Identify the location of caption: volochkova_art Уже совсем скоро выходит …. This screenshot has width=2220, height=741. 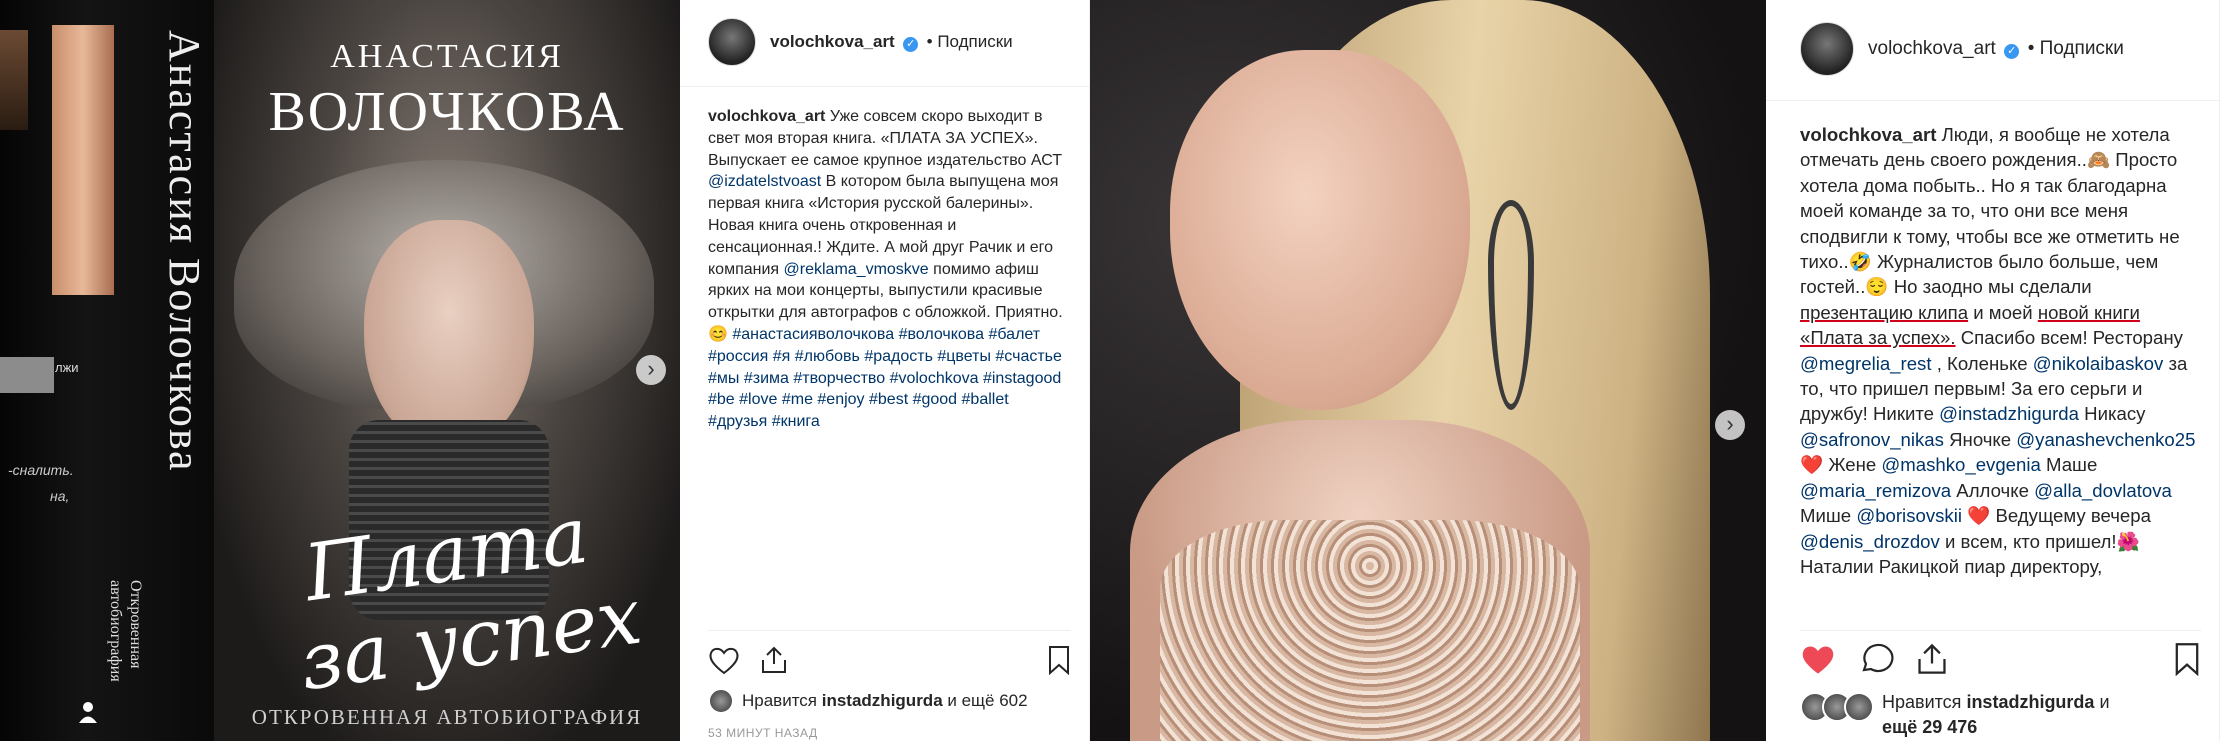
(889, 296).